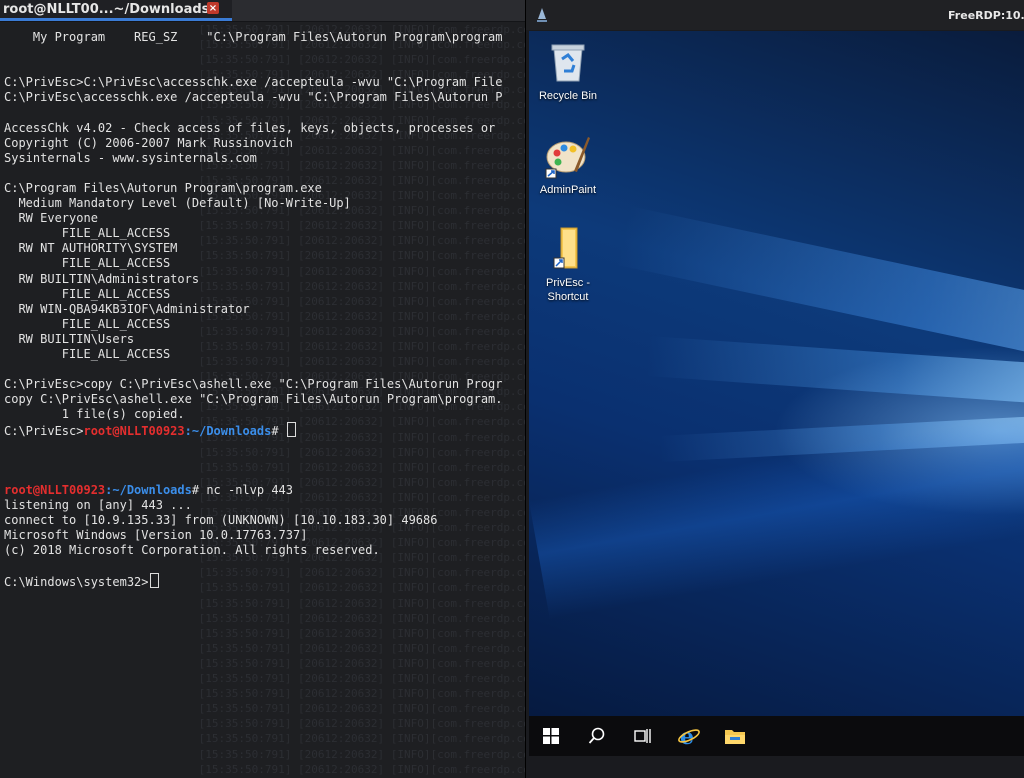  I want to click on desktop-icon-label: AdminPaint, so click(568, 190).